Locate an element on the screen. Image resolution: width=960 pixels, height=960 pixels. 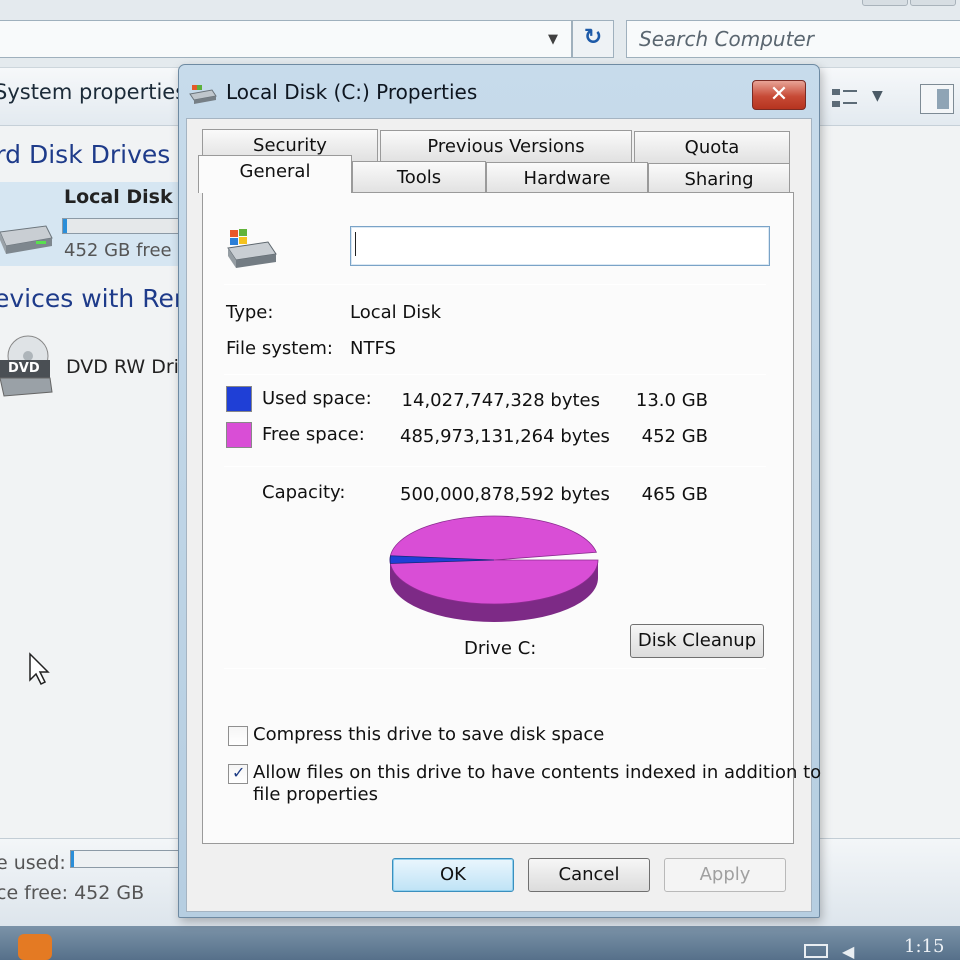
compress-checkbox is located at coordinates (238, 736).